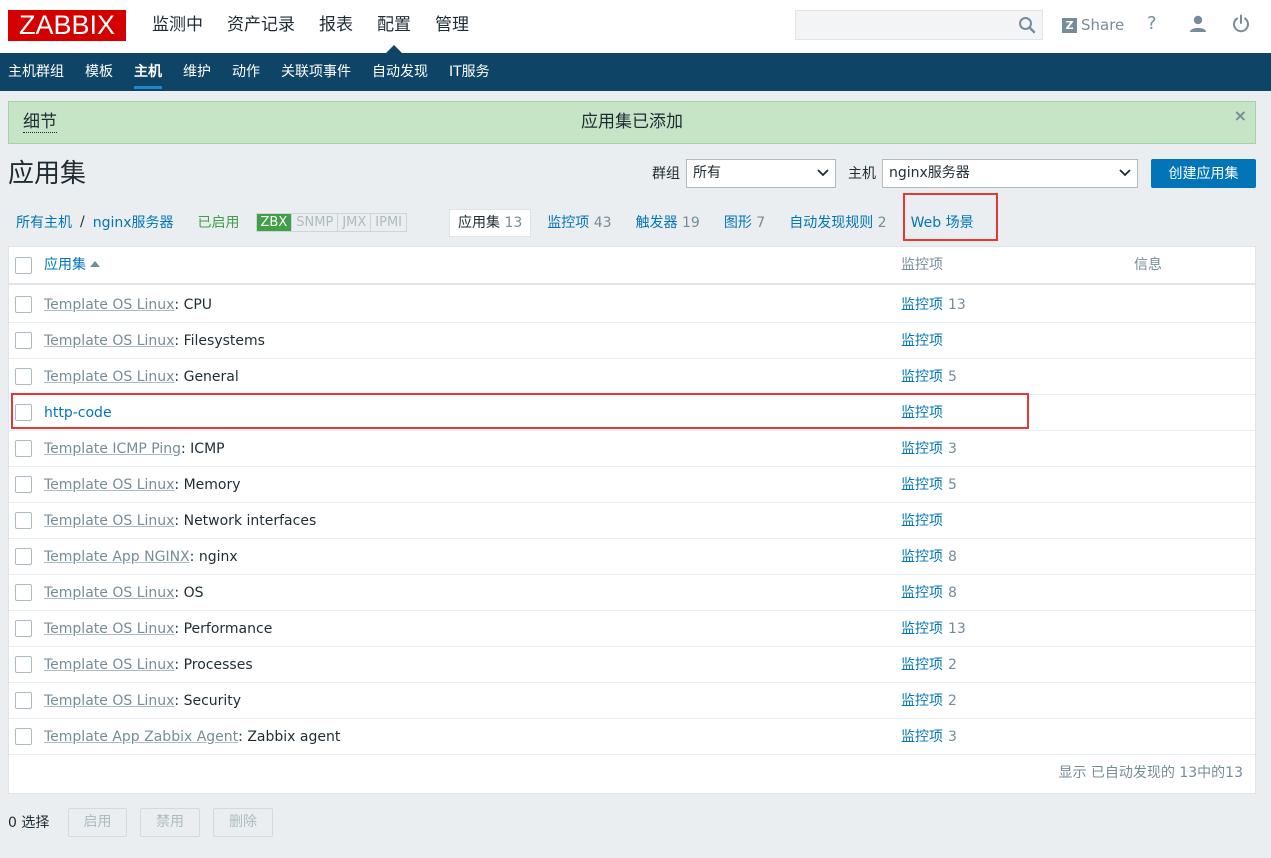  Describe the element at coordinates (117, 557) in the screenshot. I see `template-link: Template App NGINX` at that location.